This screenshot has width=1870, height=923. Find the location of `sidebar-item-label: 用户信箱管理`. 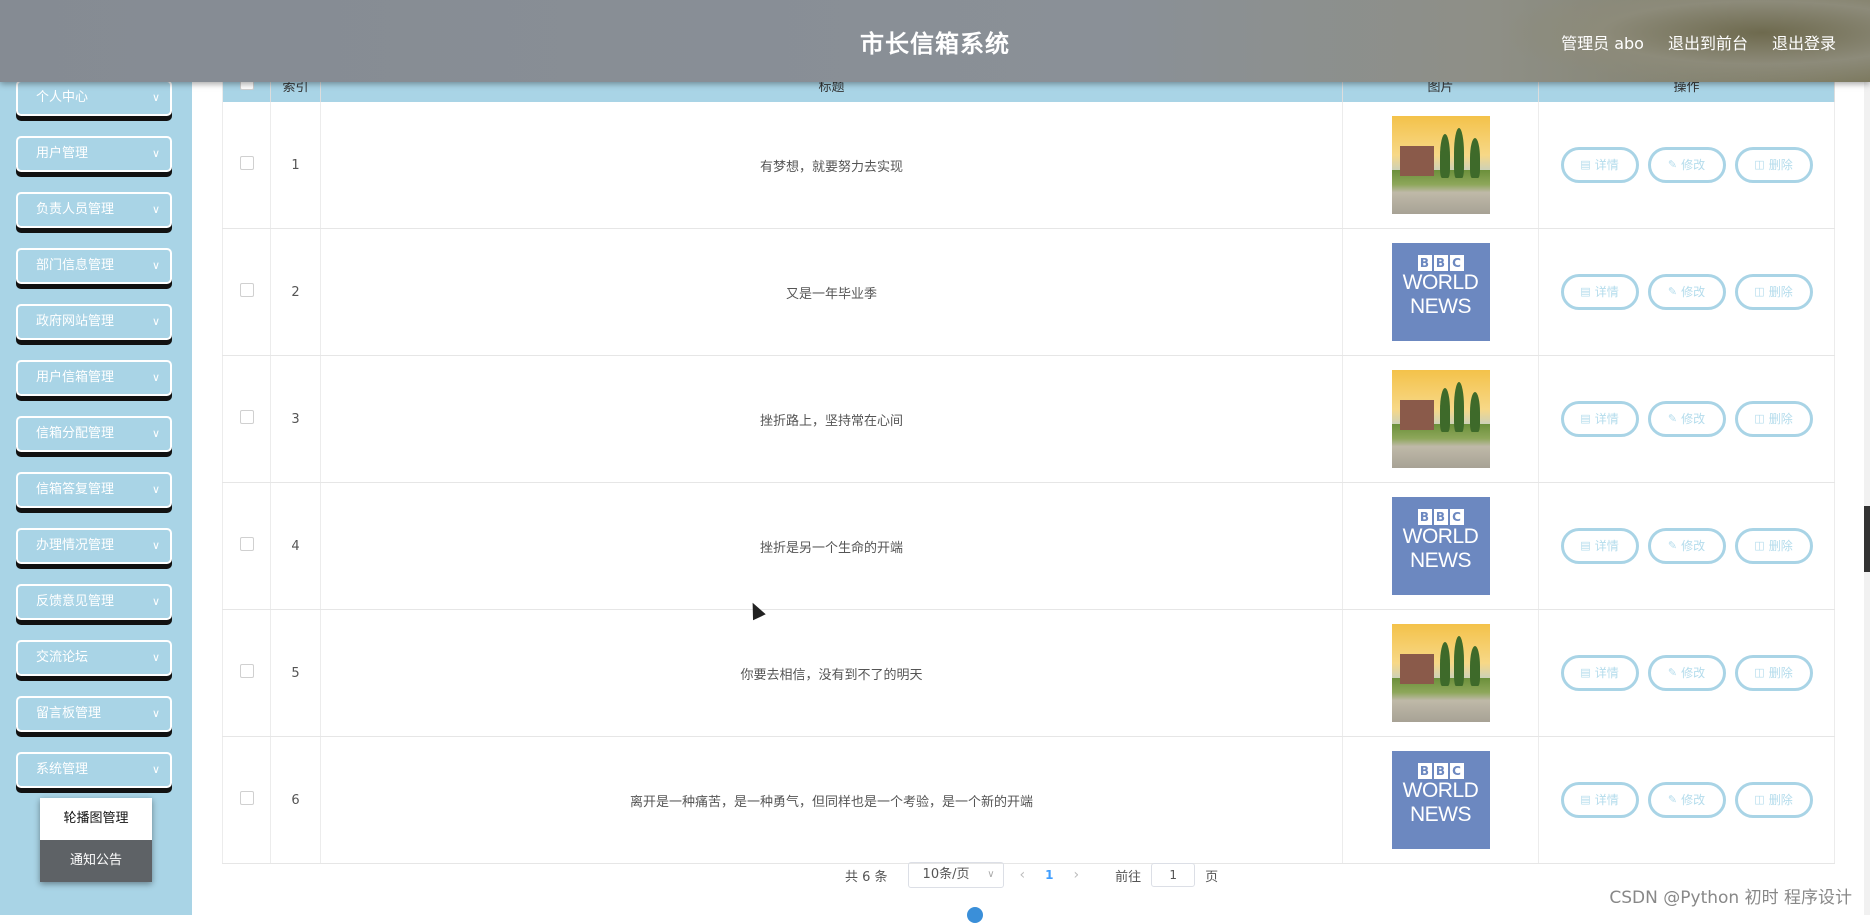

sidebar-item-label: 用户信箱管理 is located at coordinates (75, 377).